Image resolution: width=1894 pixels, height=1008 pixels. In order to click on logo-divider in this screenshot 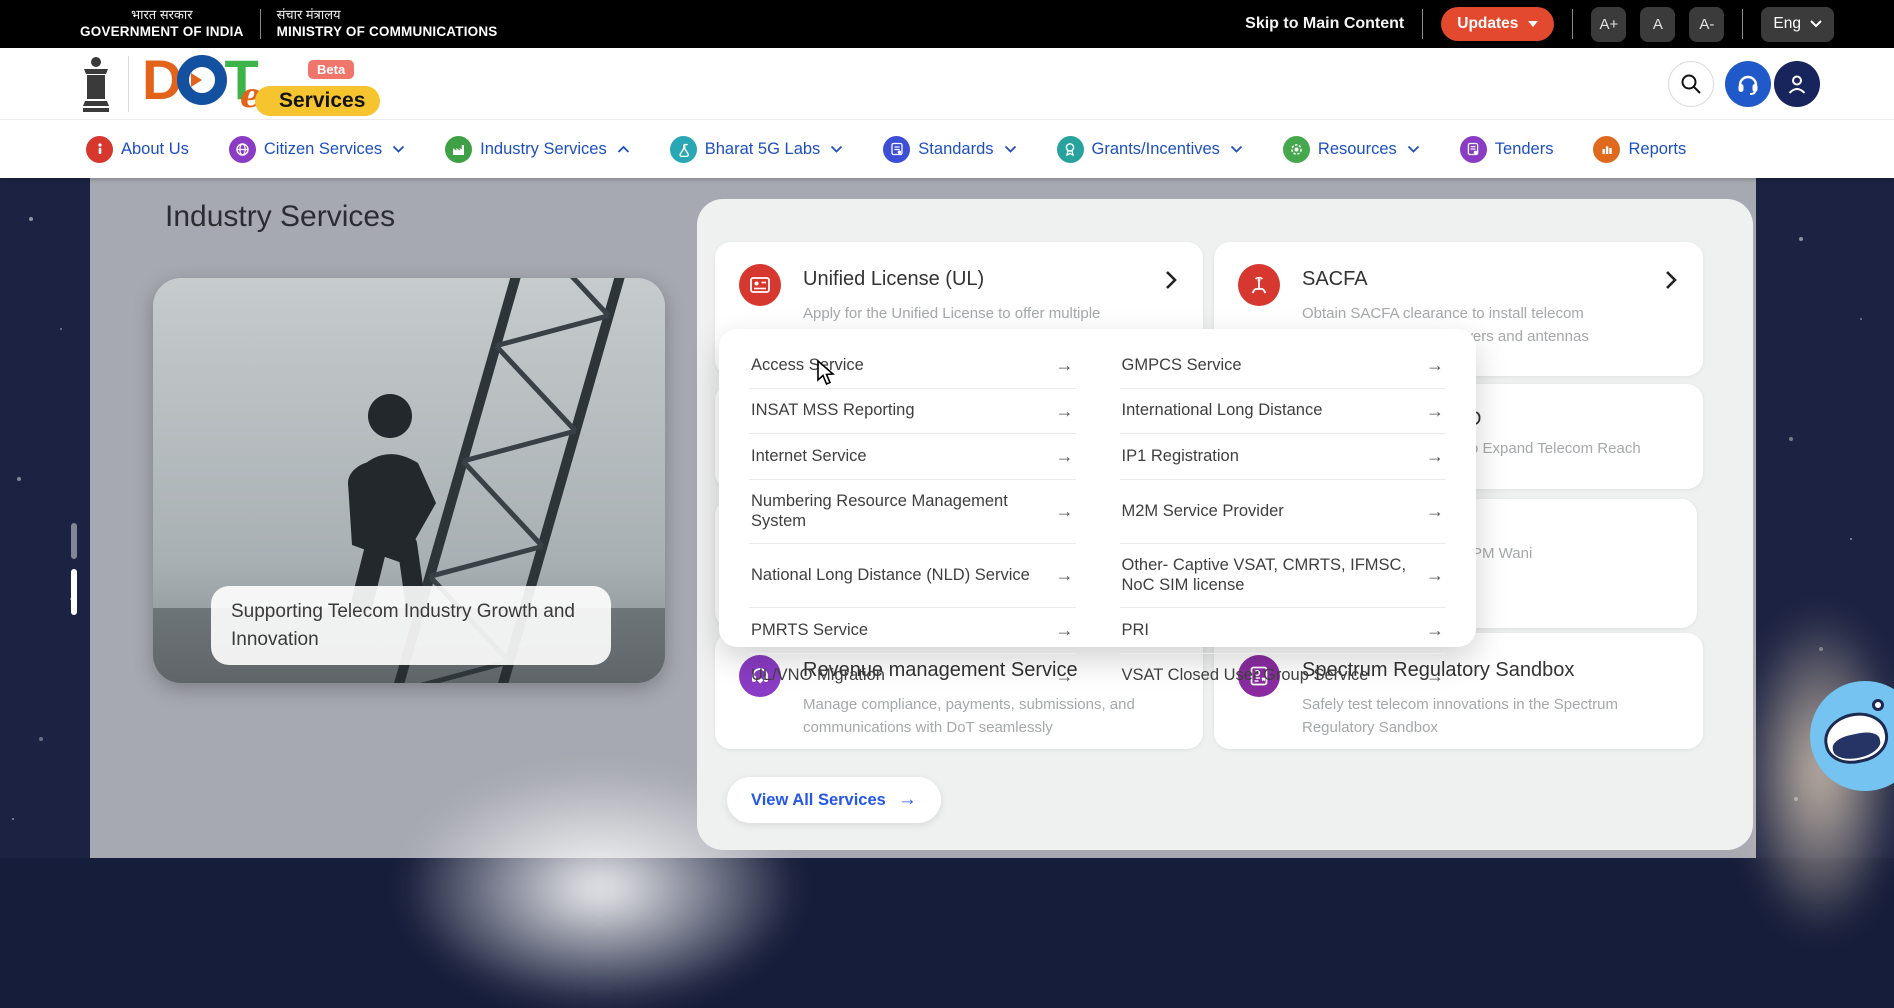, I will do `click(128, 84)`.